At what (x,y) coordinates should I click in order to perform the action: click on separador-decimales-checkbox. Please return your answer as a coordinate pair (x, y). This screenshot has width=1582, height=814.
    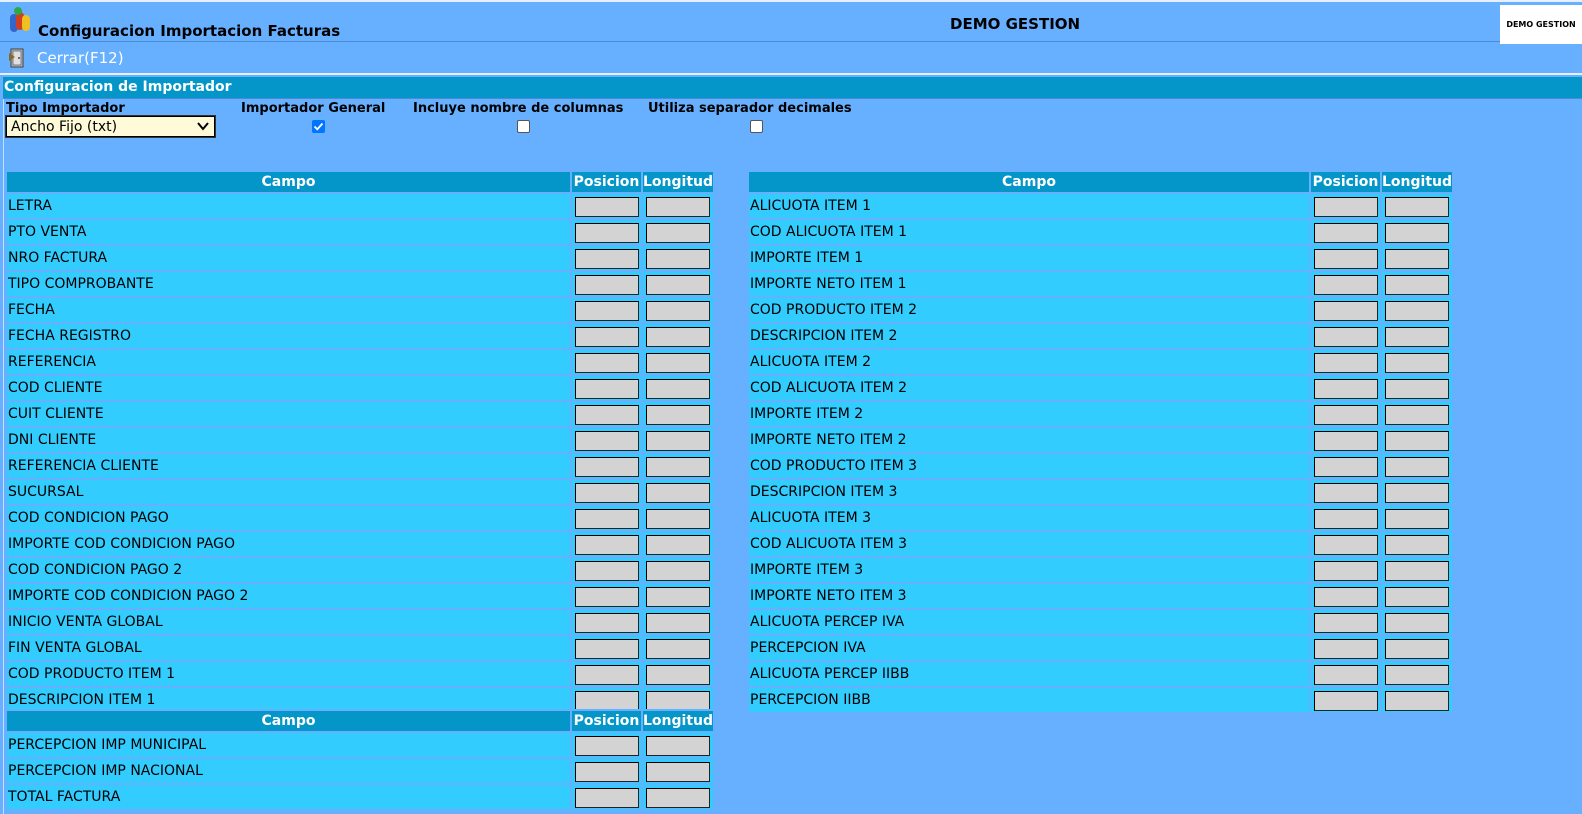
    Looking at the image, I should click on (756, 126).